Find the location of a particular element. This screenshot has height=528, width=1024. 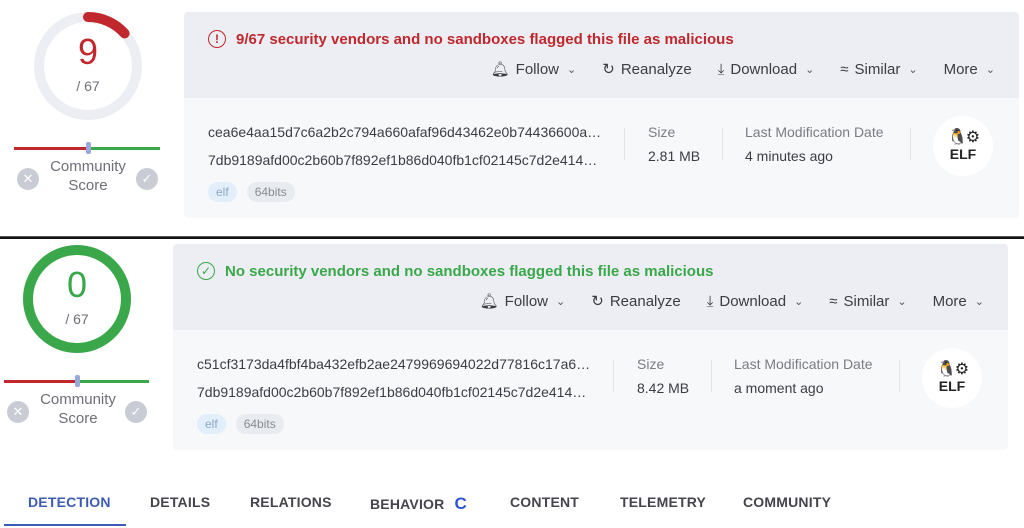

check-circle-icon: ✓ is located at coordinates (206, 271).